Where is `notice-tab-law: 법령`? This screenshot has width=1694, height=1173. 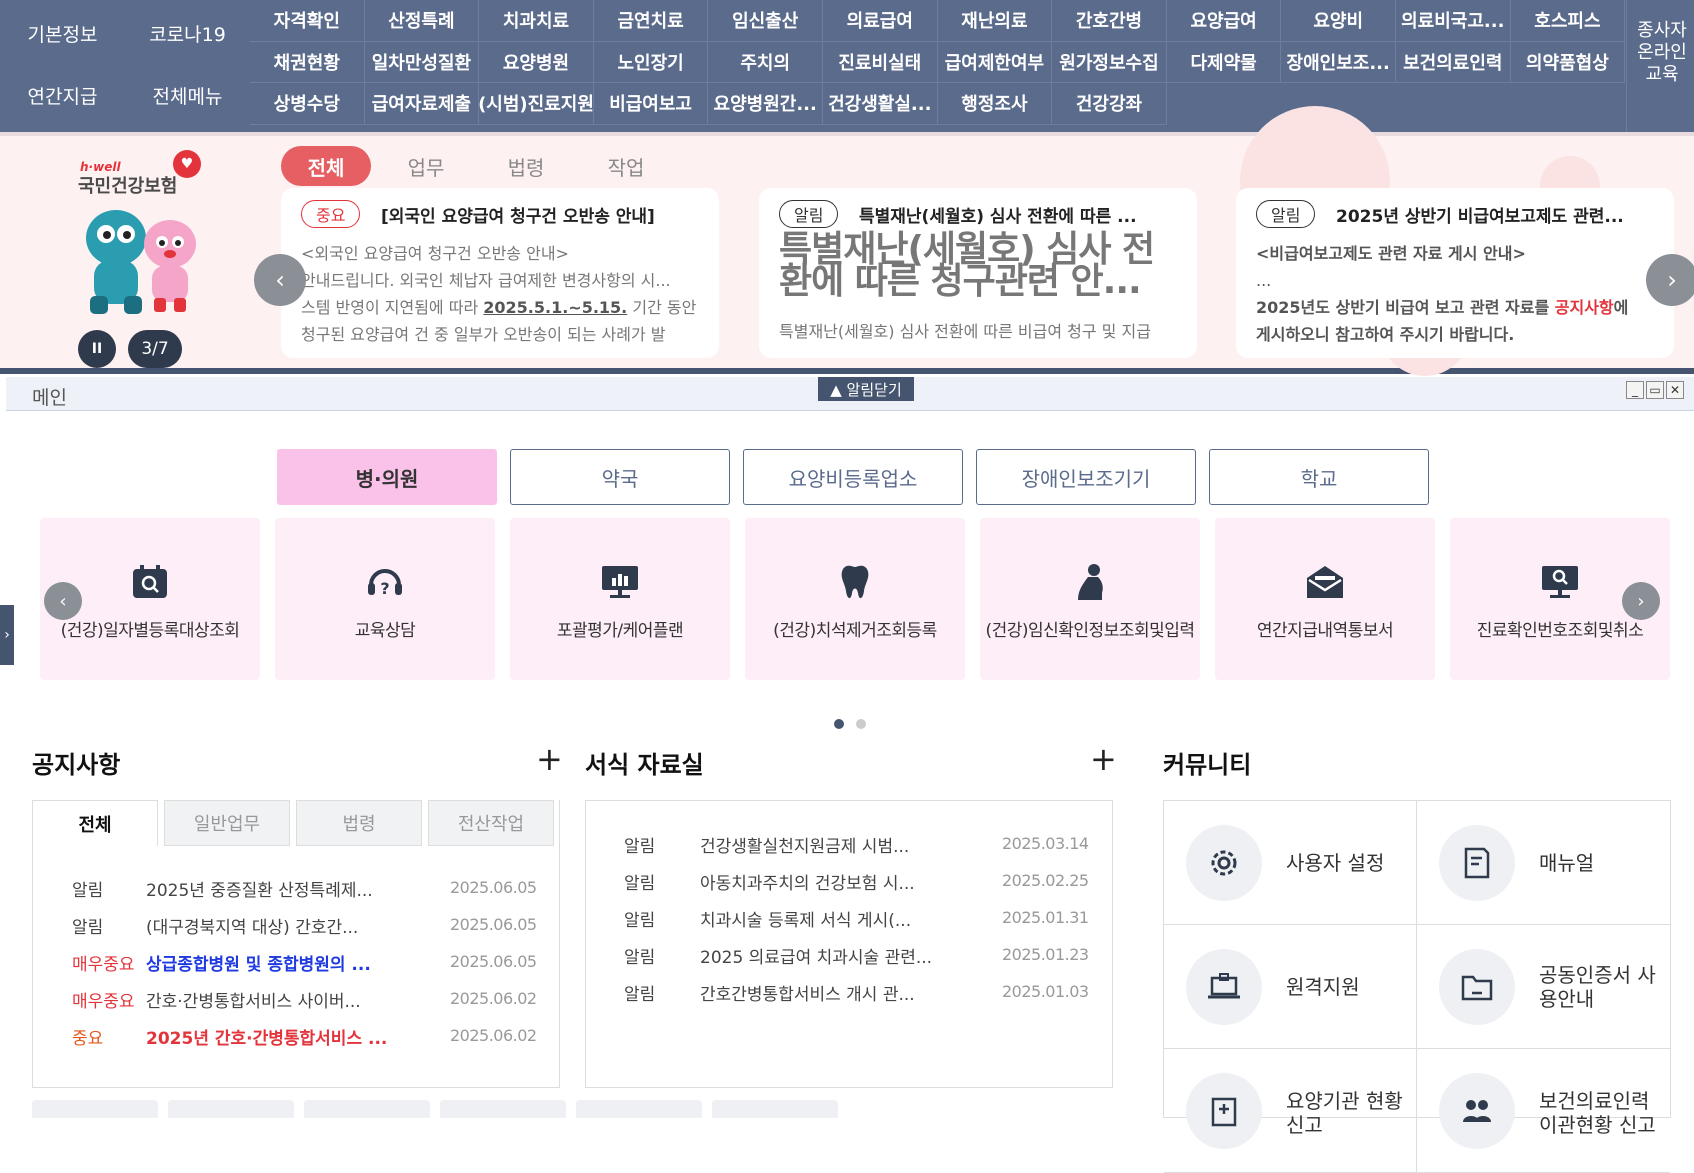
notice-tab-law: 법령 is located at coordinates (359, 823).